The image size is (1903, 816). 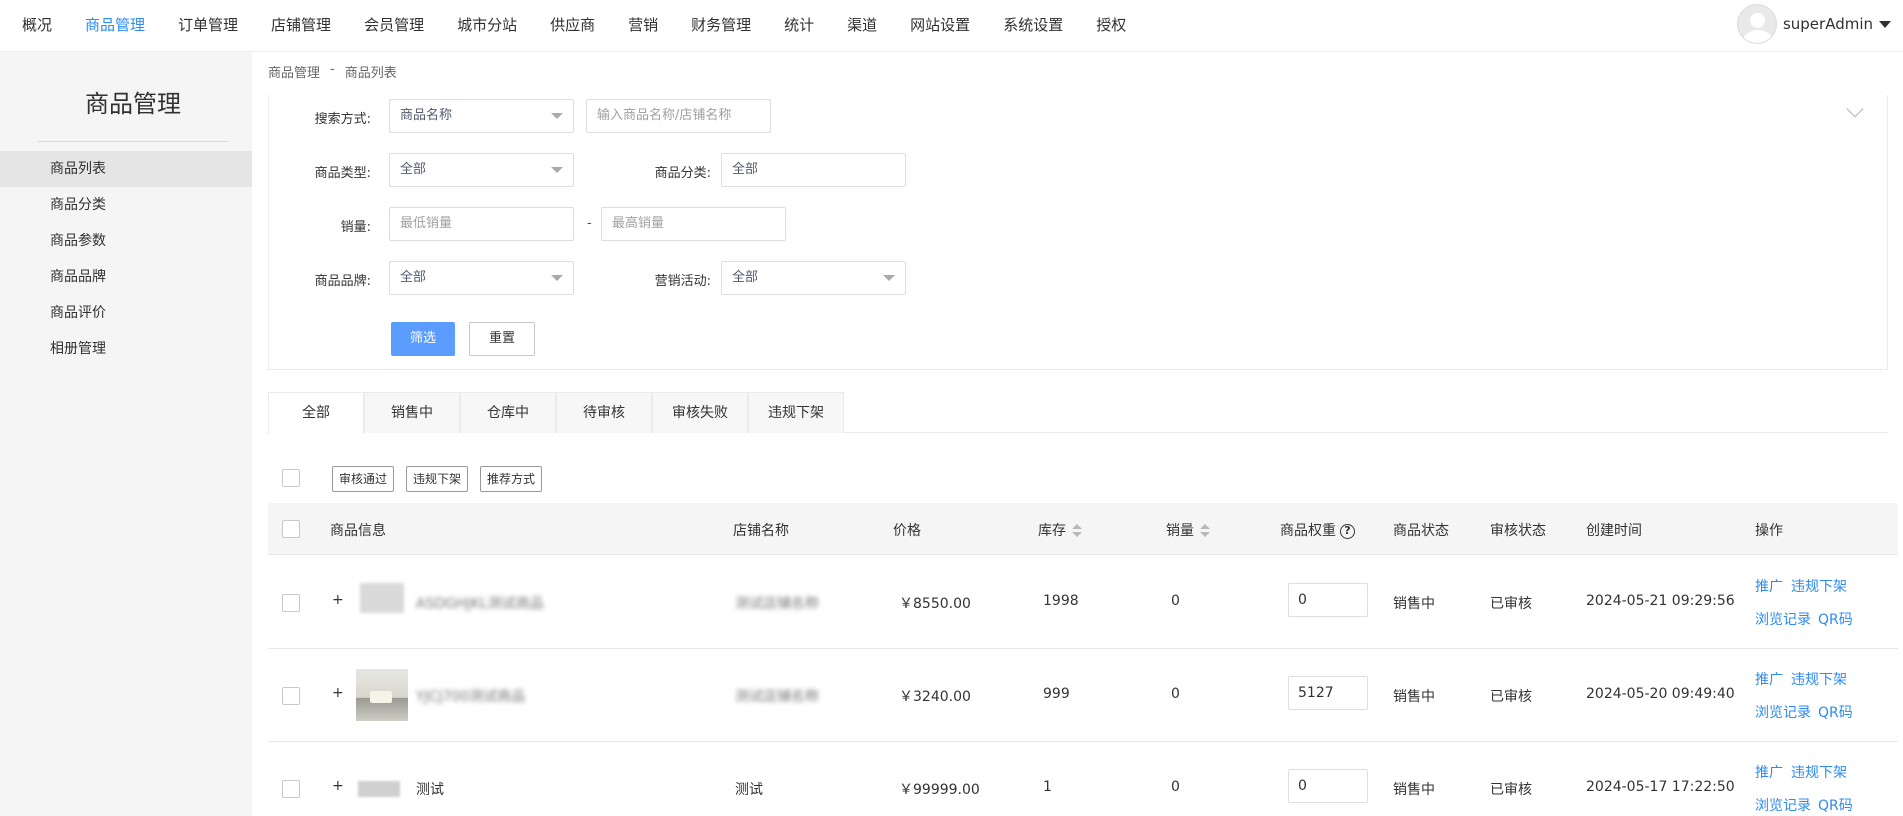 What do you see at coordinates (1033, 24) in the screenshot?
I see `nav-item-system-settings: 系统设置` at bounding box center [1033, 24].